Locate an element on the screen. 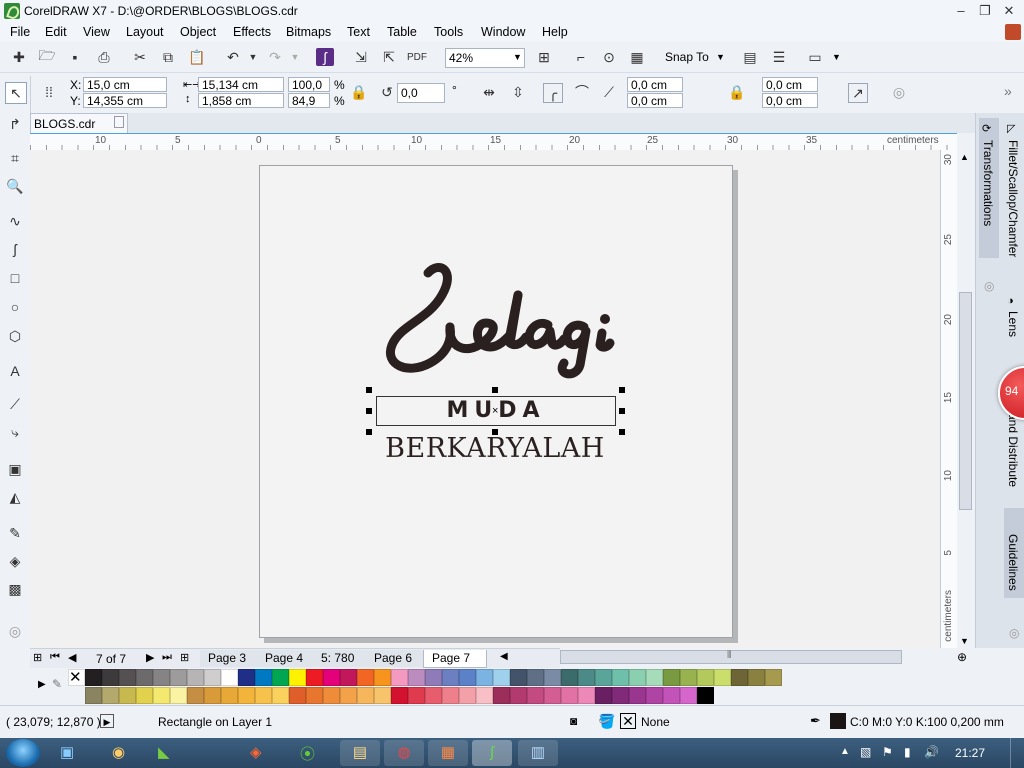 The image size is (1024, 768). menu-tools: Tools is located at coordinates (448, 32).